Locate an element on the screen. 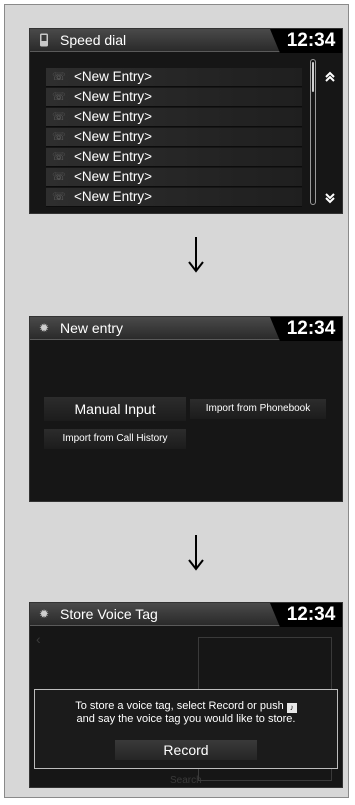 This screenshot has height=805, width=355. page-title: Store Voice Tag is located at coordinates (109, 614).